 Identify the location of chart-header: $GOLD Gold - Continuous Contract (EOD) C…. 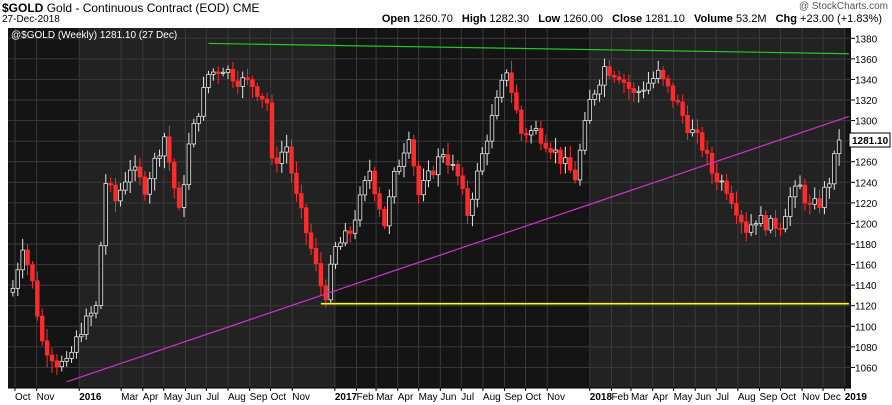
(446, 14).